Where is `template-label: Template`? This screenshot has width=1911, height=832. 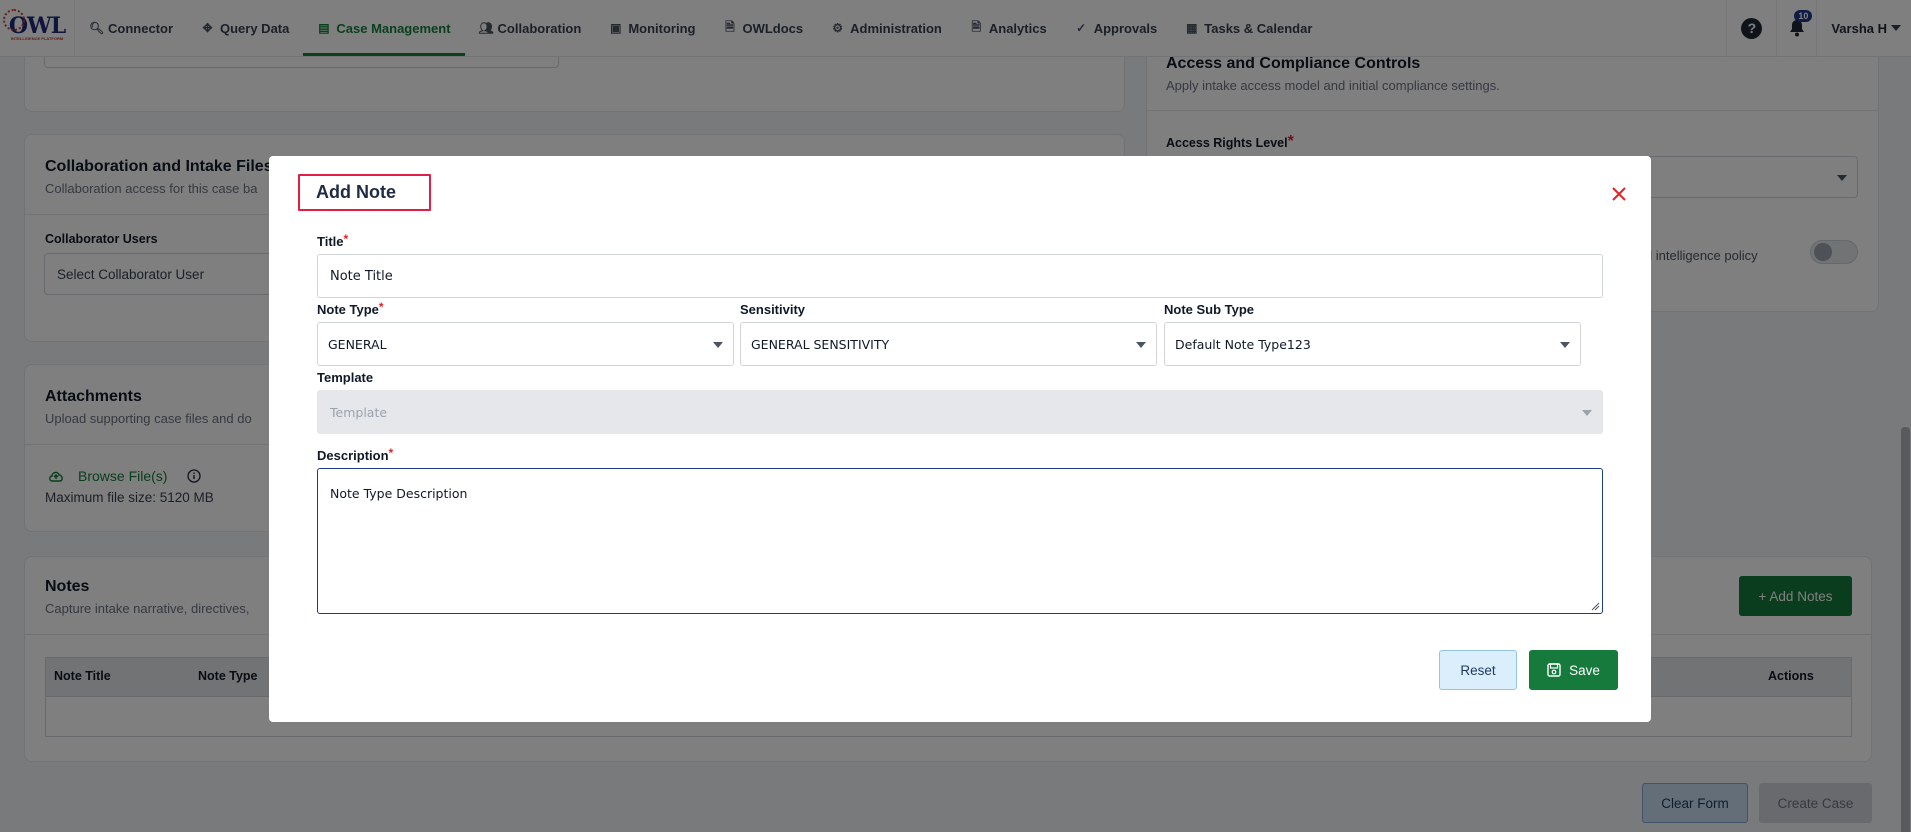 template-label: Template is located at coordinates (345, 377).